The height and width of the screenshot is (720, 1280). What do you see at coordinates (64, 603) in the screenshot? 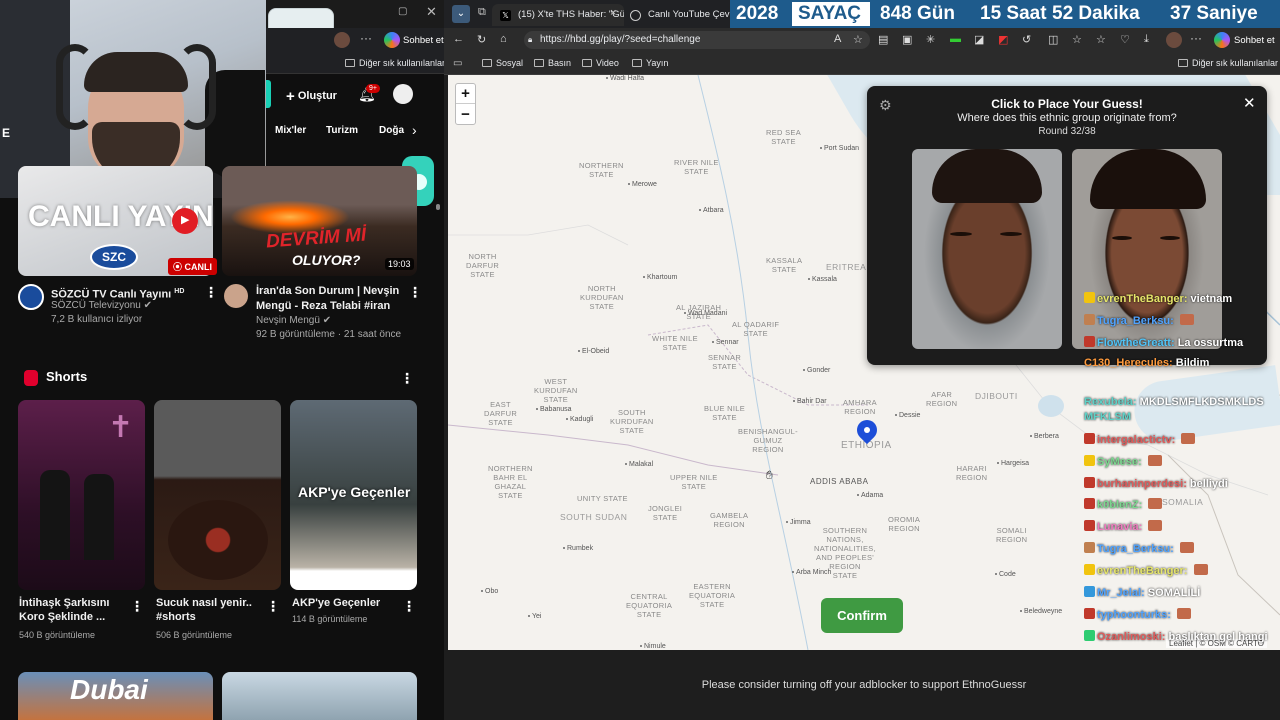
I see `short-title-1a: İntihaşk Şarkısını` at bounding box center [64, 603].